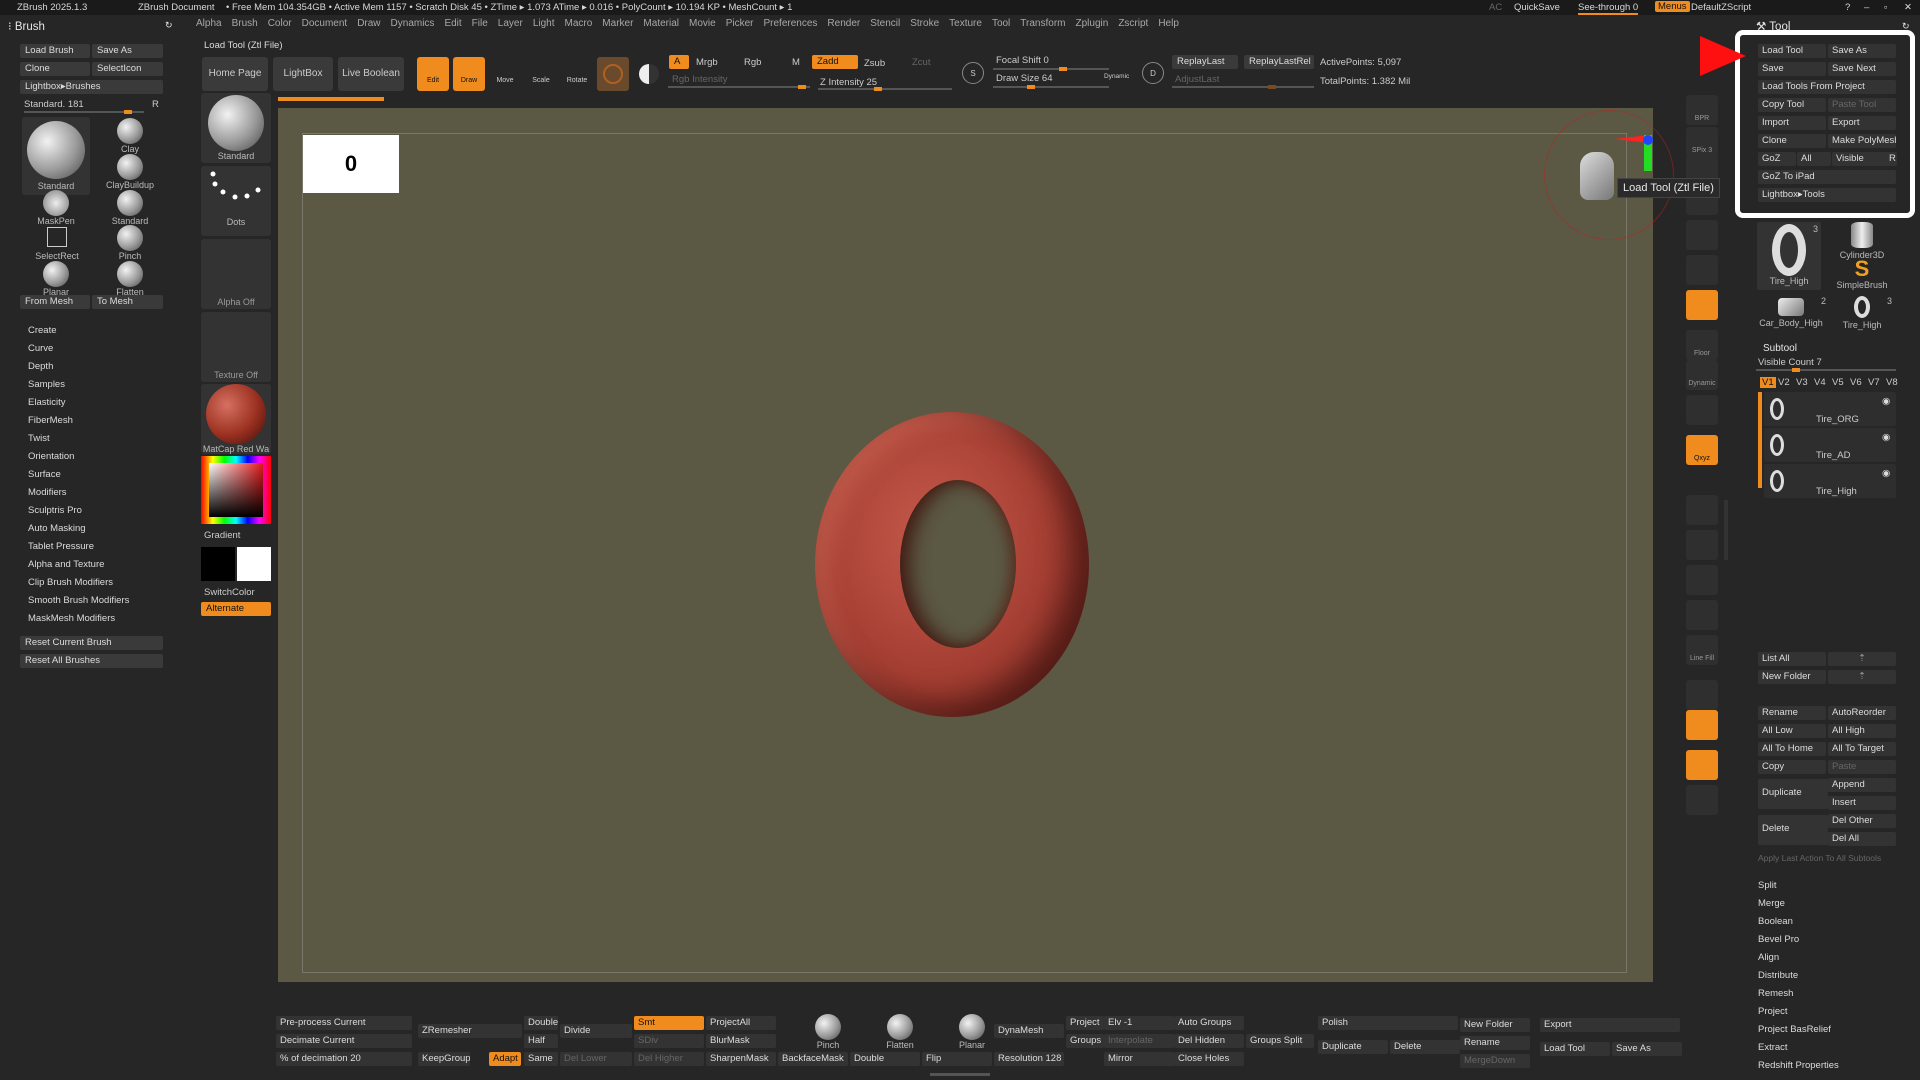 The image size is (1920, 1080). Describe the element at coordinates (790, 23) in the screenshot. I see `menu-preferences: Preferences` at that location.